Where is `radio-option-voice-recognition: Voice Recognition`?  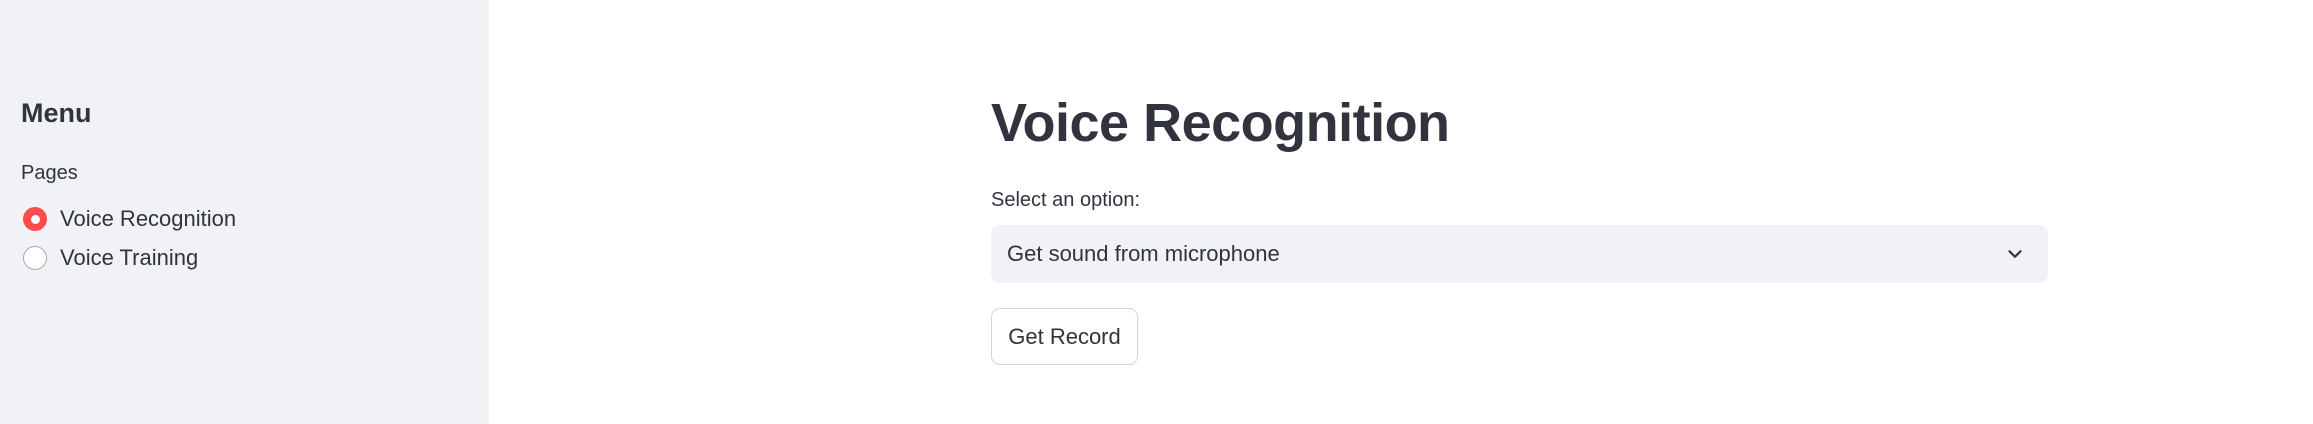 radio-option-voice-recognition: Voice Recognition is located at coordinates (129, 219).